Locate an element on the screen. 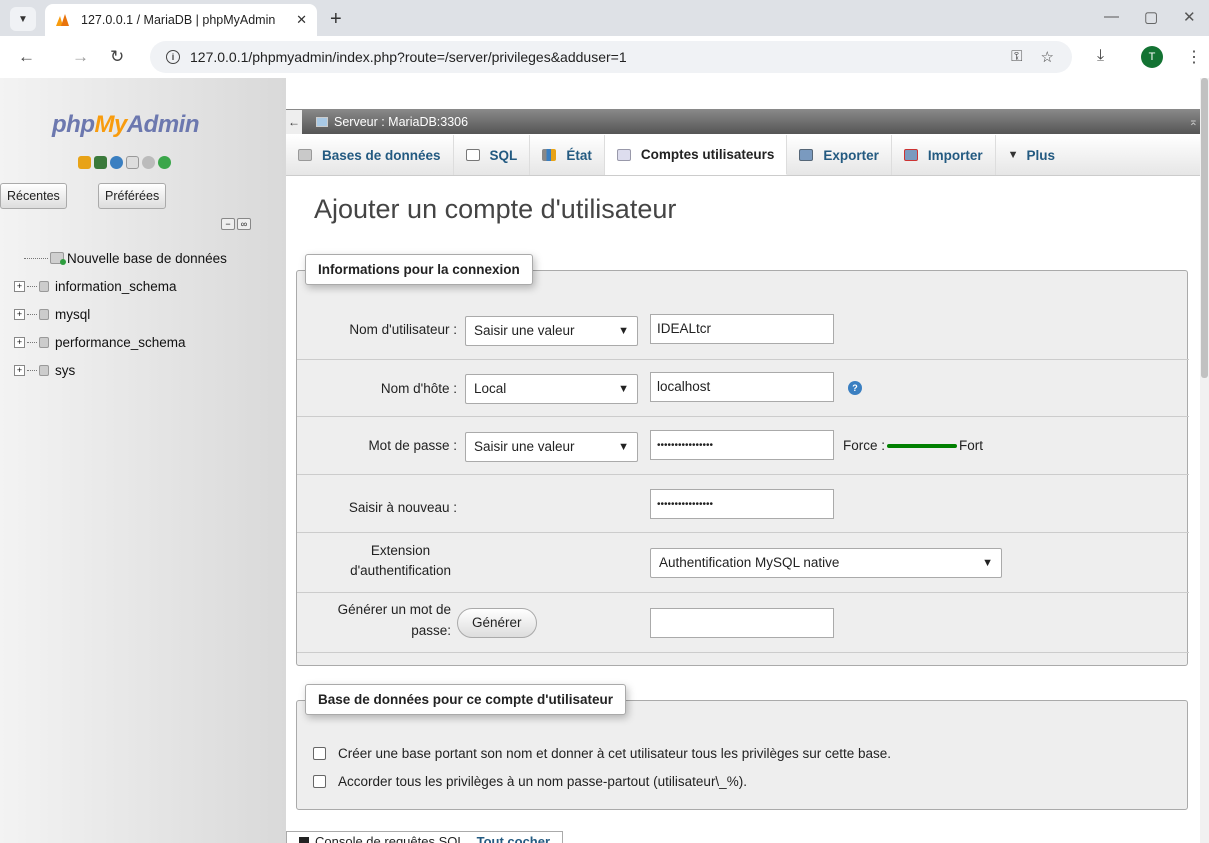  tab-databases: Bases de données is located at coordinates (370, 155).